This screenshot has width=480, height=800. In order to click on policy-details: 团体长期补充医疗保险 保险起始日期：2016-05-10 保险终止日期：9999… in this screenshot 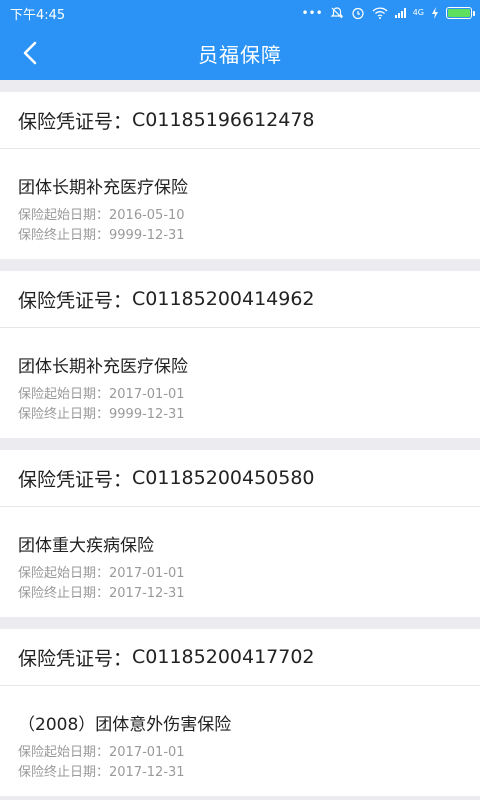, I will do `click(240, 204)`.